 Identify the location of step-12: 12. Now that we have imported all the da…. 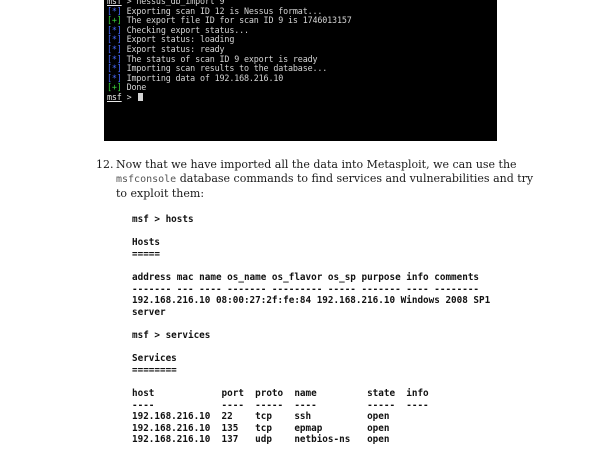
(316, 179).